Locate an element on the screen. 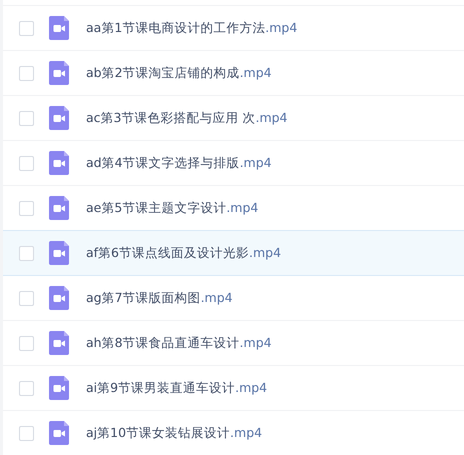 The height and width of the screenshot is (455, 464). file-name: ad第4节课文字选择与排版.mp4 is located at coordinates (179, 163).